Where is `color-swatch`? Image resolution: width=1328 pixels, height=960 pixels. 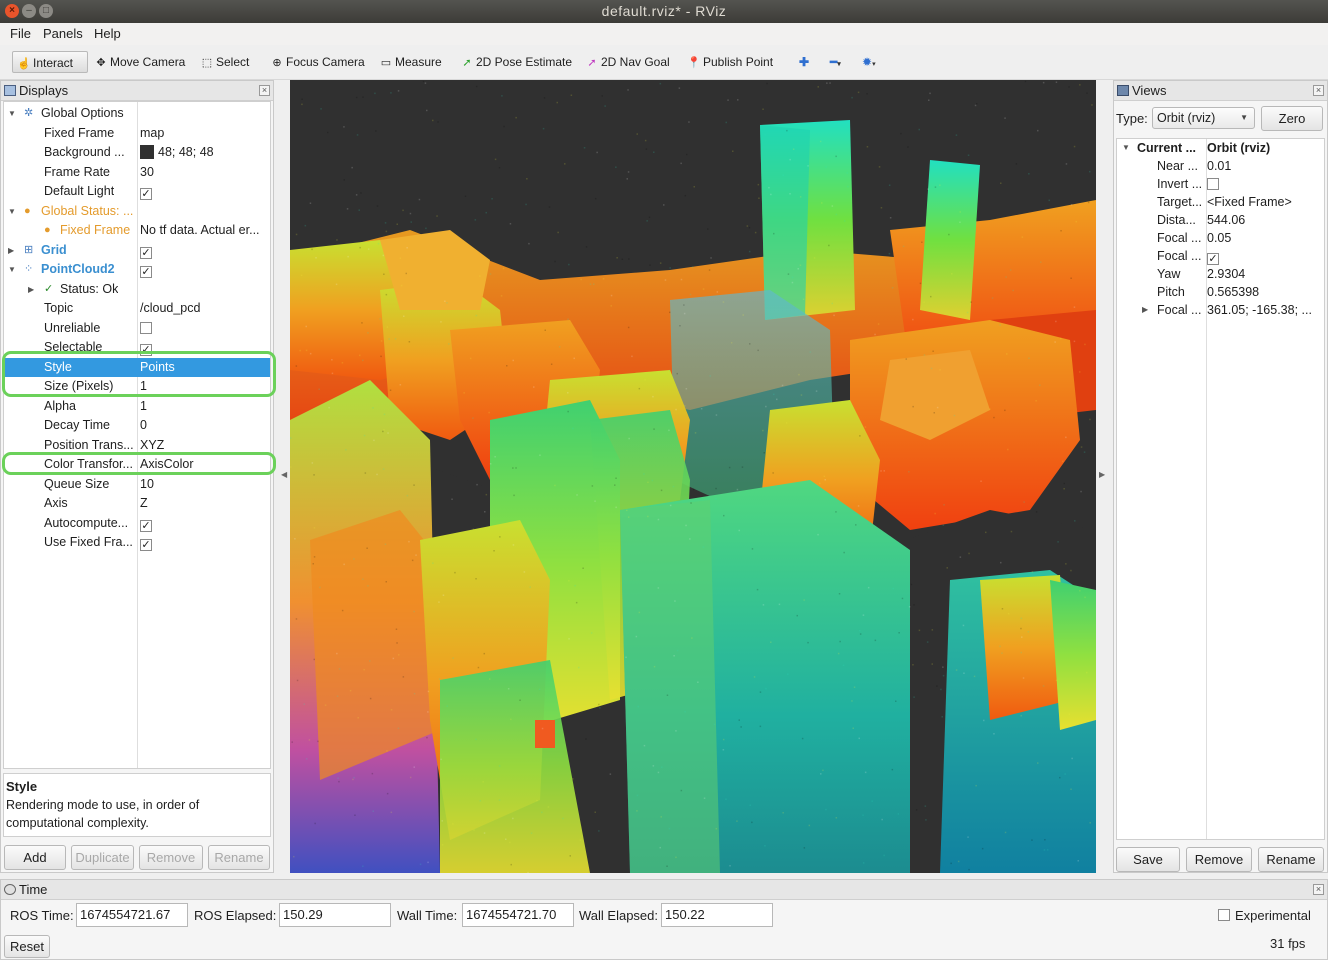
color-swatch is located at coordinates (147, 152).